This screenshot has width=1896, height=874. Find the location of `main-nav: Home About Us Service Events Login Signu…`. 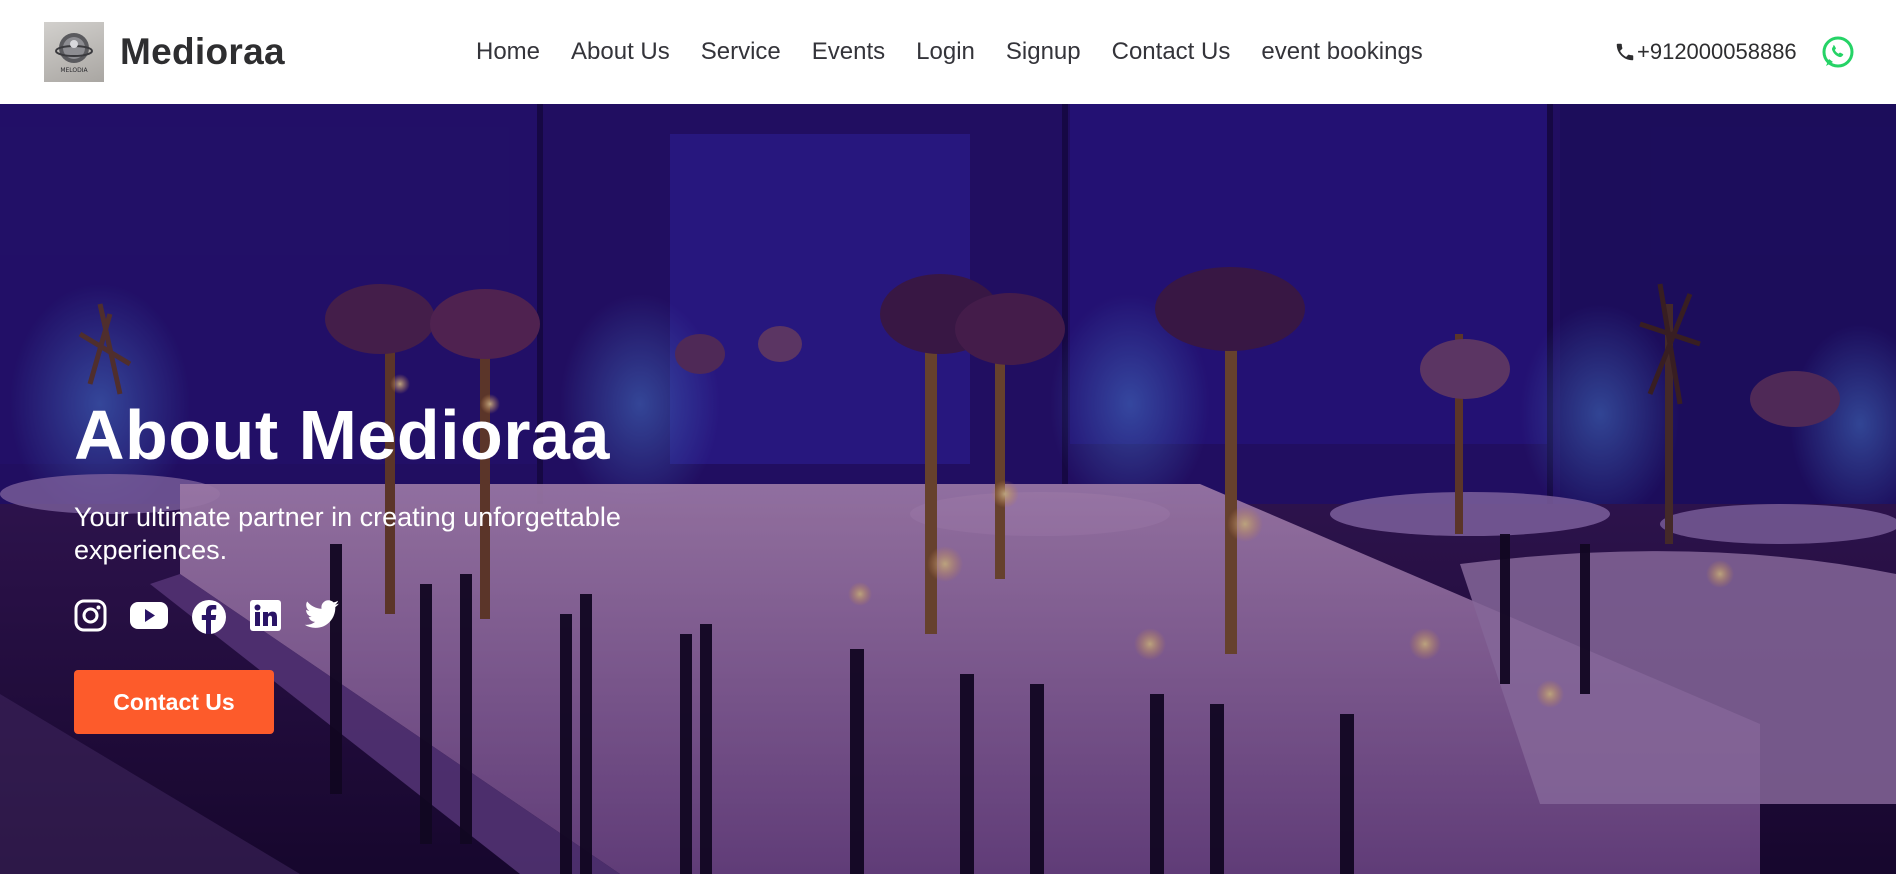

main-nav: Home About Us Service Events Login Signu… is located at coordinates (949, 52).